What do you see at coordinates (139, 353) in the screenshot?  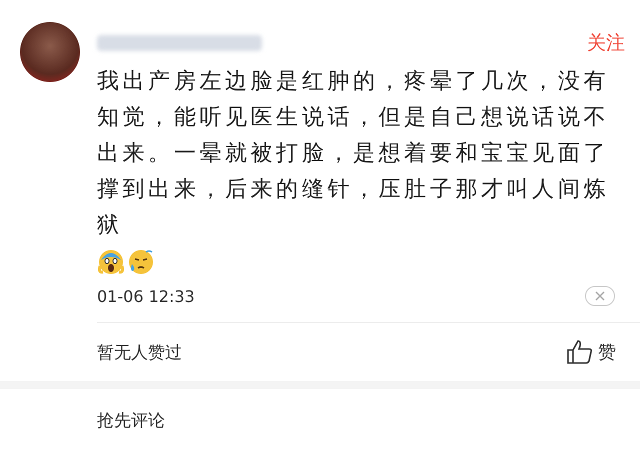 I see `likes-summary: 暂无人赞过` at bounding box center [139, 353].